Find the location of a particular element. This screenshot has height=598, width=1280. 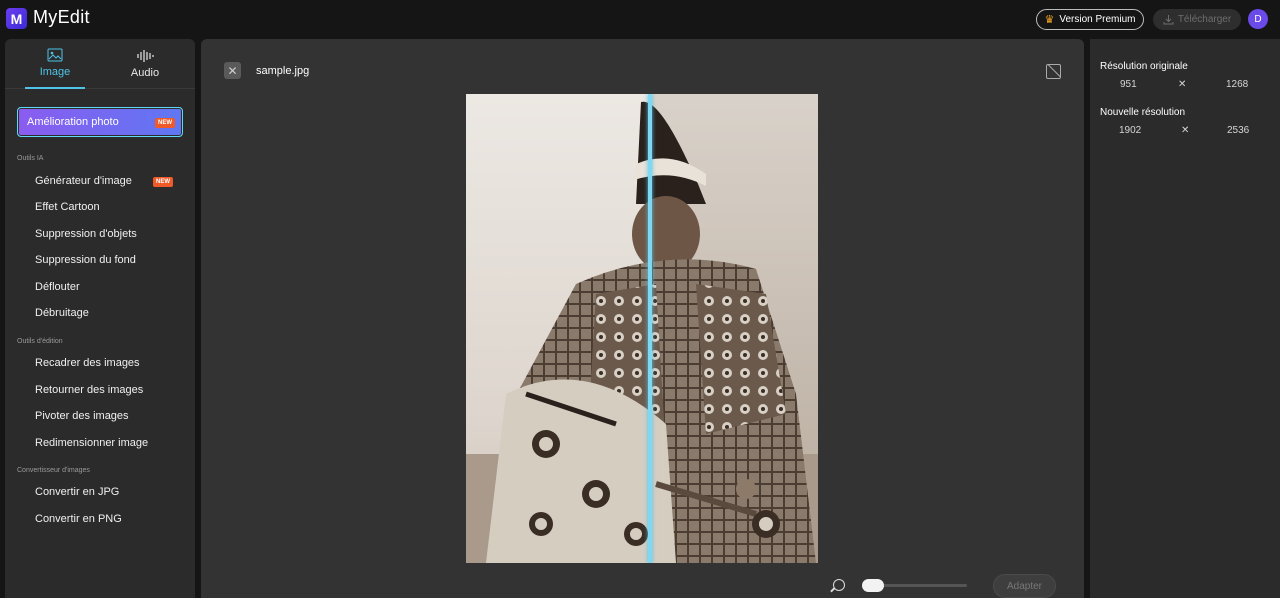

tool-tabs: Image Audio is located at coordinates (100, 64).